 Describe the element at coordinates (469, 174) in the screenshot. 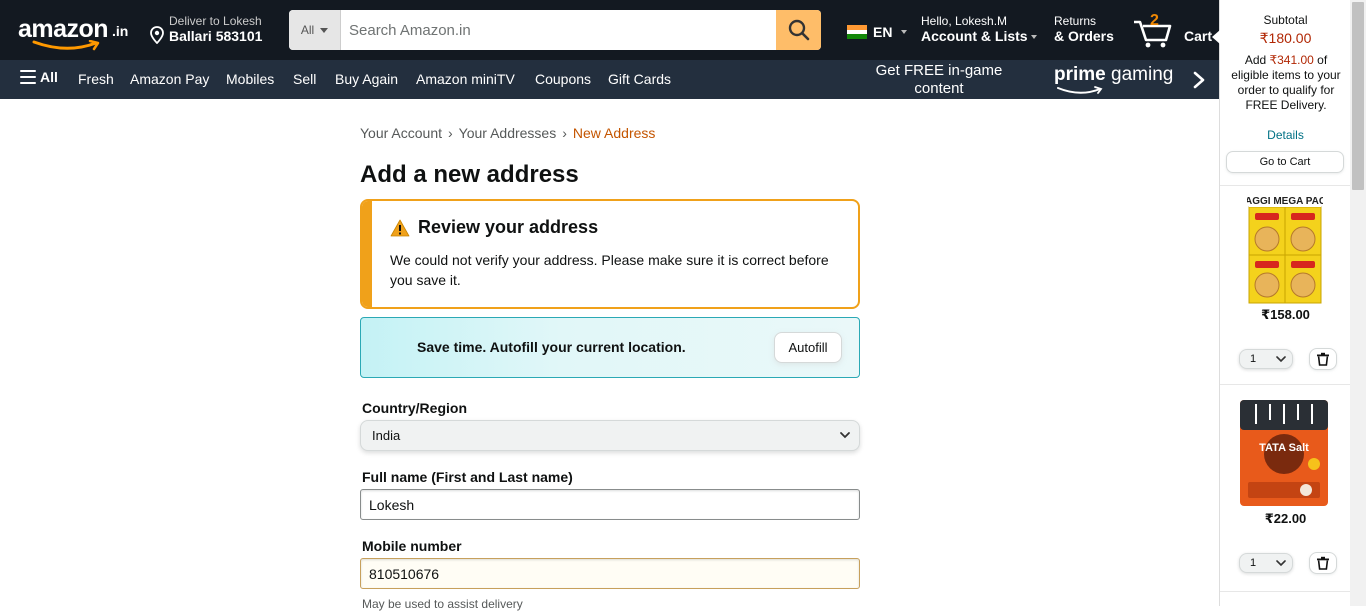

I see `page-title: Add a new address` at that location.